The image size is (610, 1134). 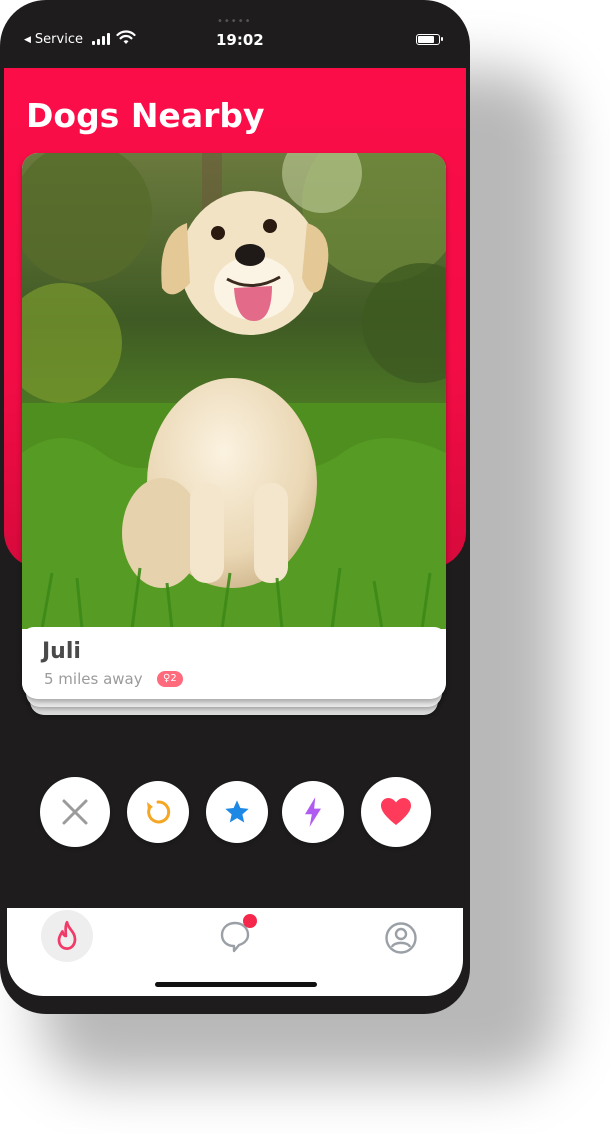 I want to click on clock: 19:02, so click(x=240, y=40).